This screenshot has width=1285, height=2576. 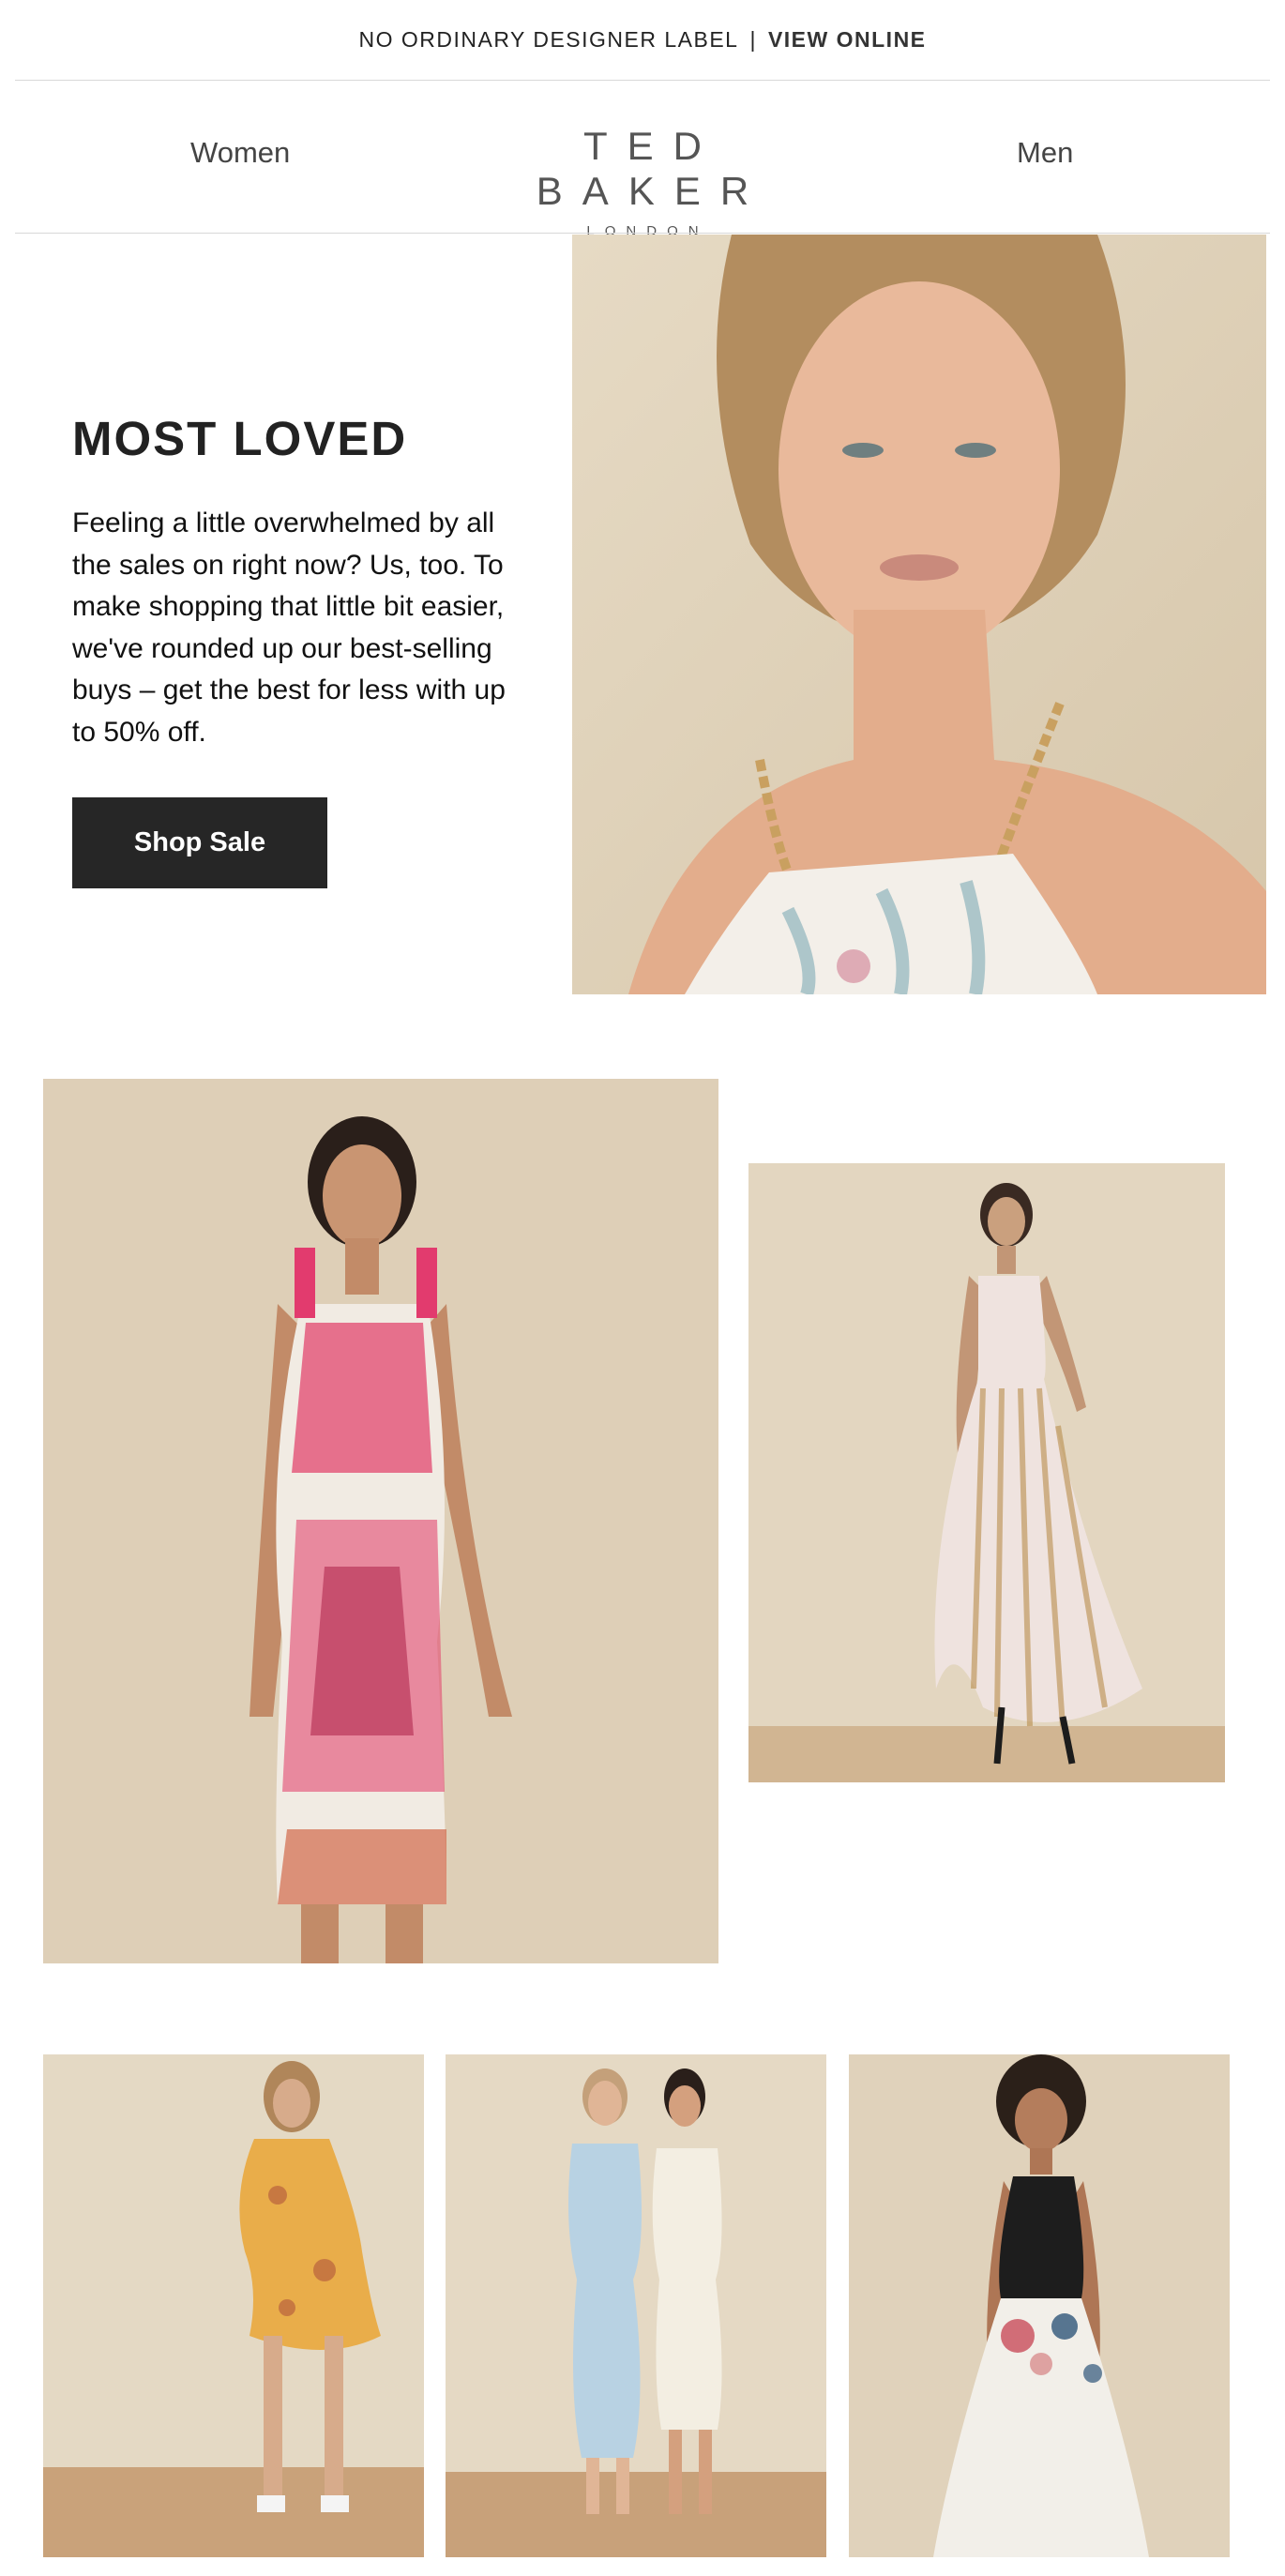 What do you see at coordinates (233, 2305) in the screenshot?
I see `yellow-floral-dress-image` at bounding box center [233, 2305].